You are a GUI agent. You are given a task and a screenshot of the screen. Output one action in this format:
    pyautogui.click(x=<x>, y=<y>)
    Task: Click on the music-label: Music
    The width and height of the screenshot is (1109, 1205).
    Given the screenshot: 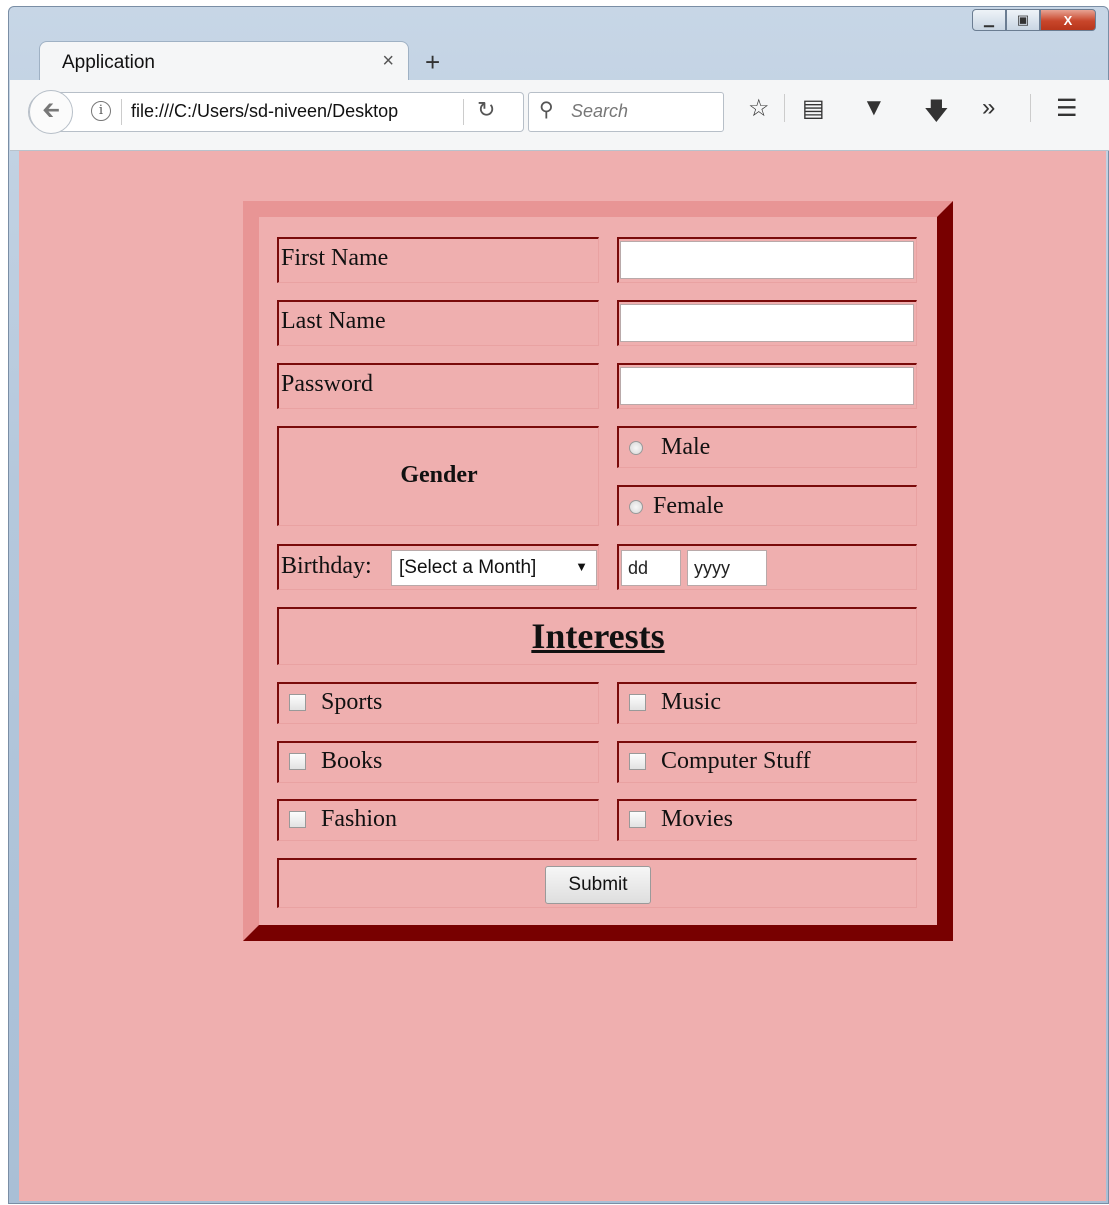 What is the action you would take?
    pyautogui.click(x=691, y=702)
    